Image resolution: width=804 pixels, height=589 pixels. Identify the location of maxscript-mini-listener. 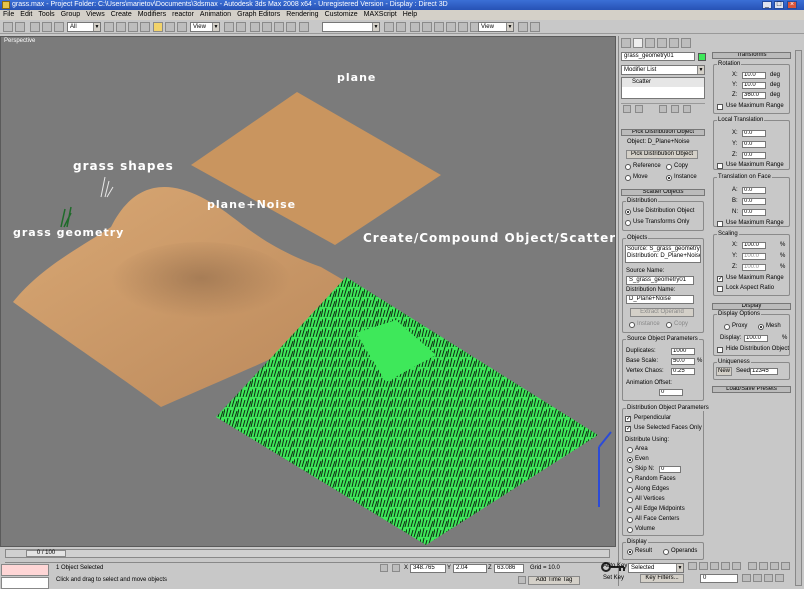
(25, 583).